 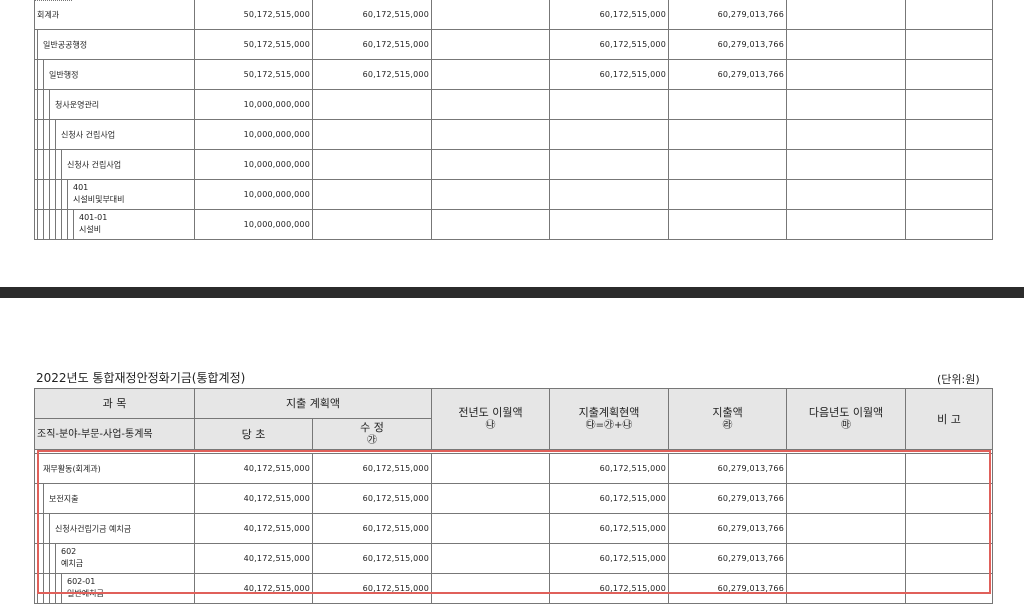 I want to click on subject-code: 401, so click(x=81, y=187).